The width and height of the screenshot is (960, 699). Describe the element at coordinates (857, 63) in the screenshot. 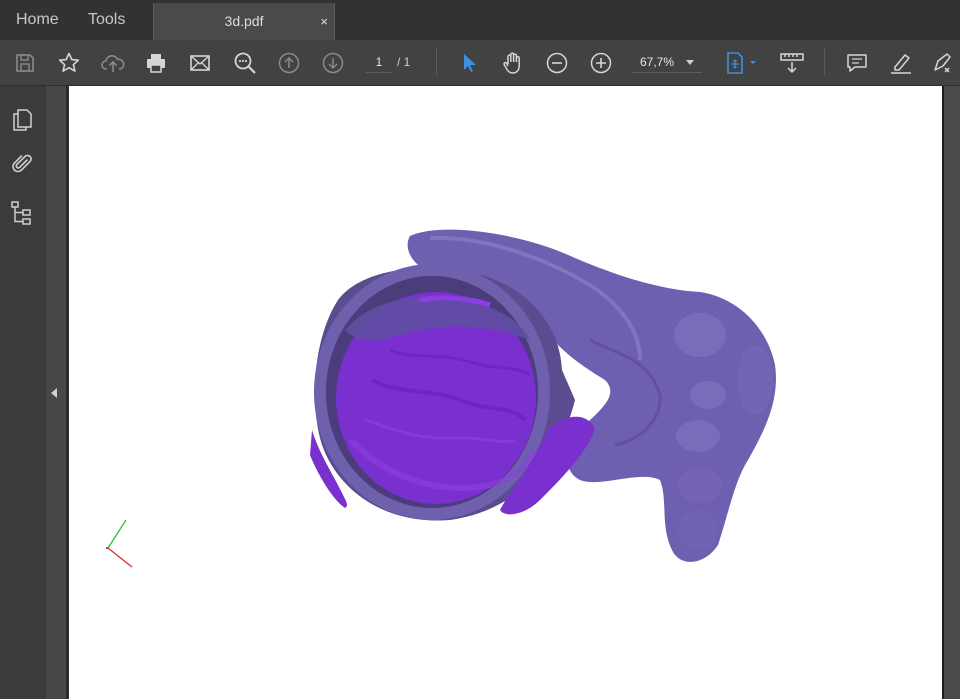

I see `comment-icon` at that location.